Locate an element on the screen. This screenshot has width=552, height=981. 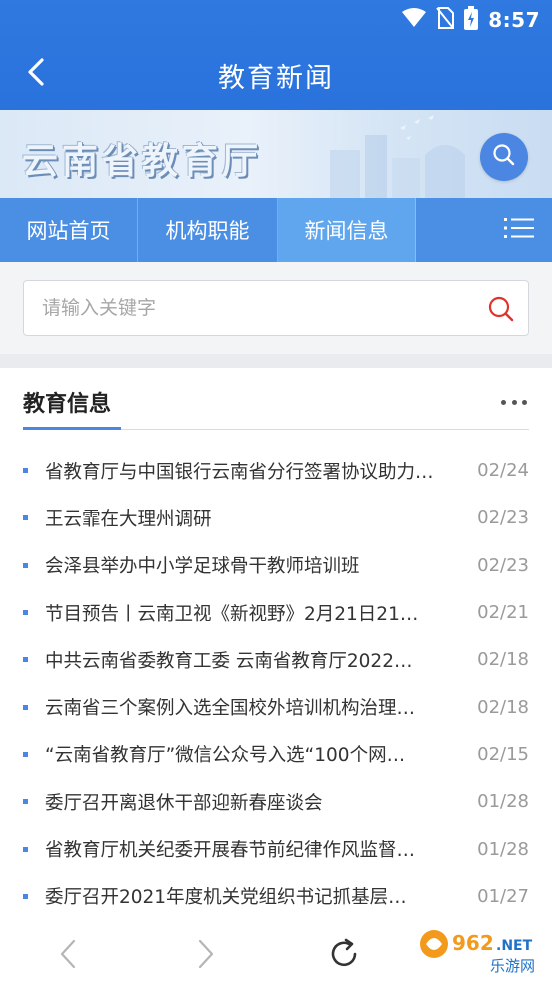
list-item: 中共云南省委教育工委 云南省教育厅2022… 02/18 is located at coordinates (276, 659).